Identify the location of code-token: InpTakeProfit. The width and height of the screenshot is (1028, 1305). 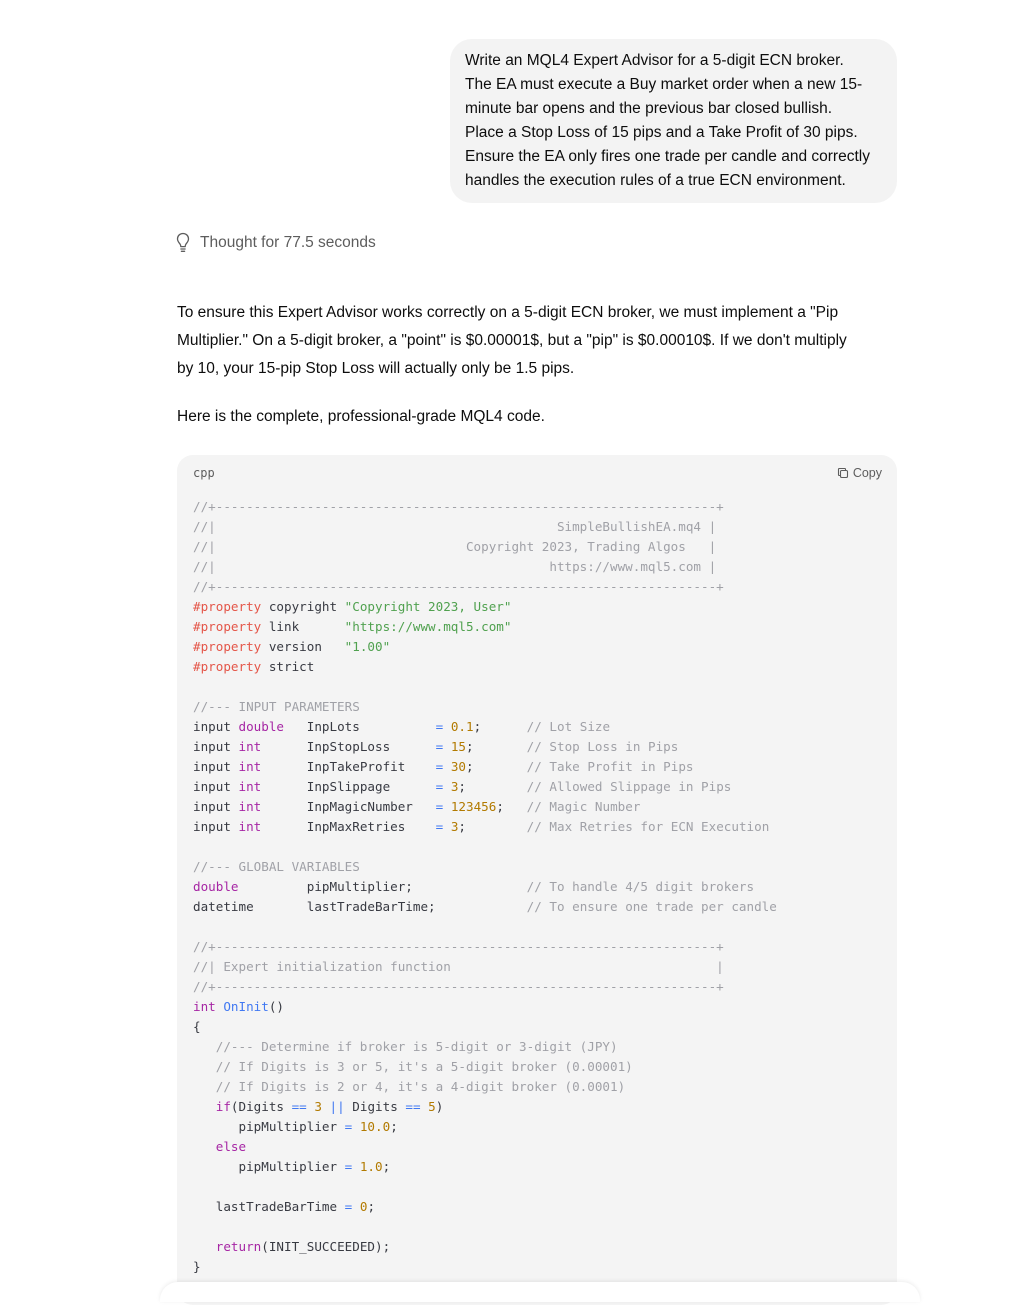
(348, 766).